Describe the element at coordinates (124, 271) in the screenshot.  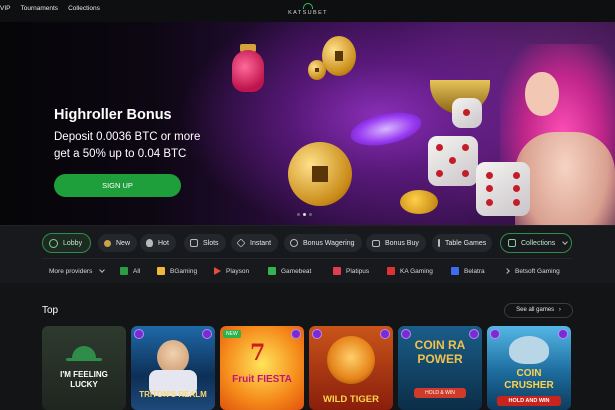
I see `all-providers-icon` at that location.